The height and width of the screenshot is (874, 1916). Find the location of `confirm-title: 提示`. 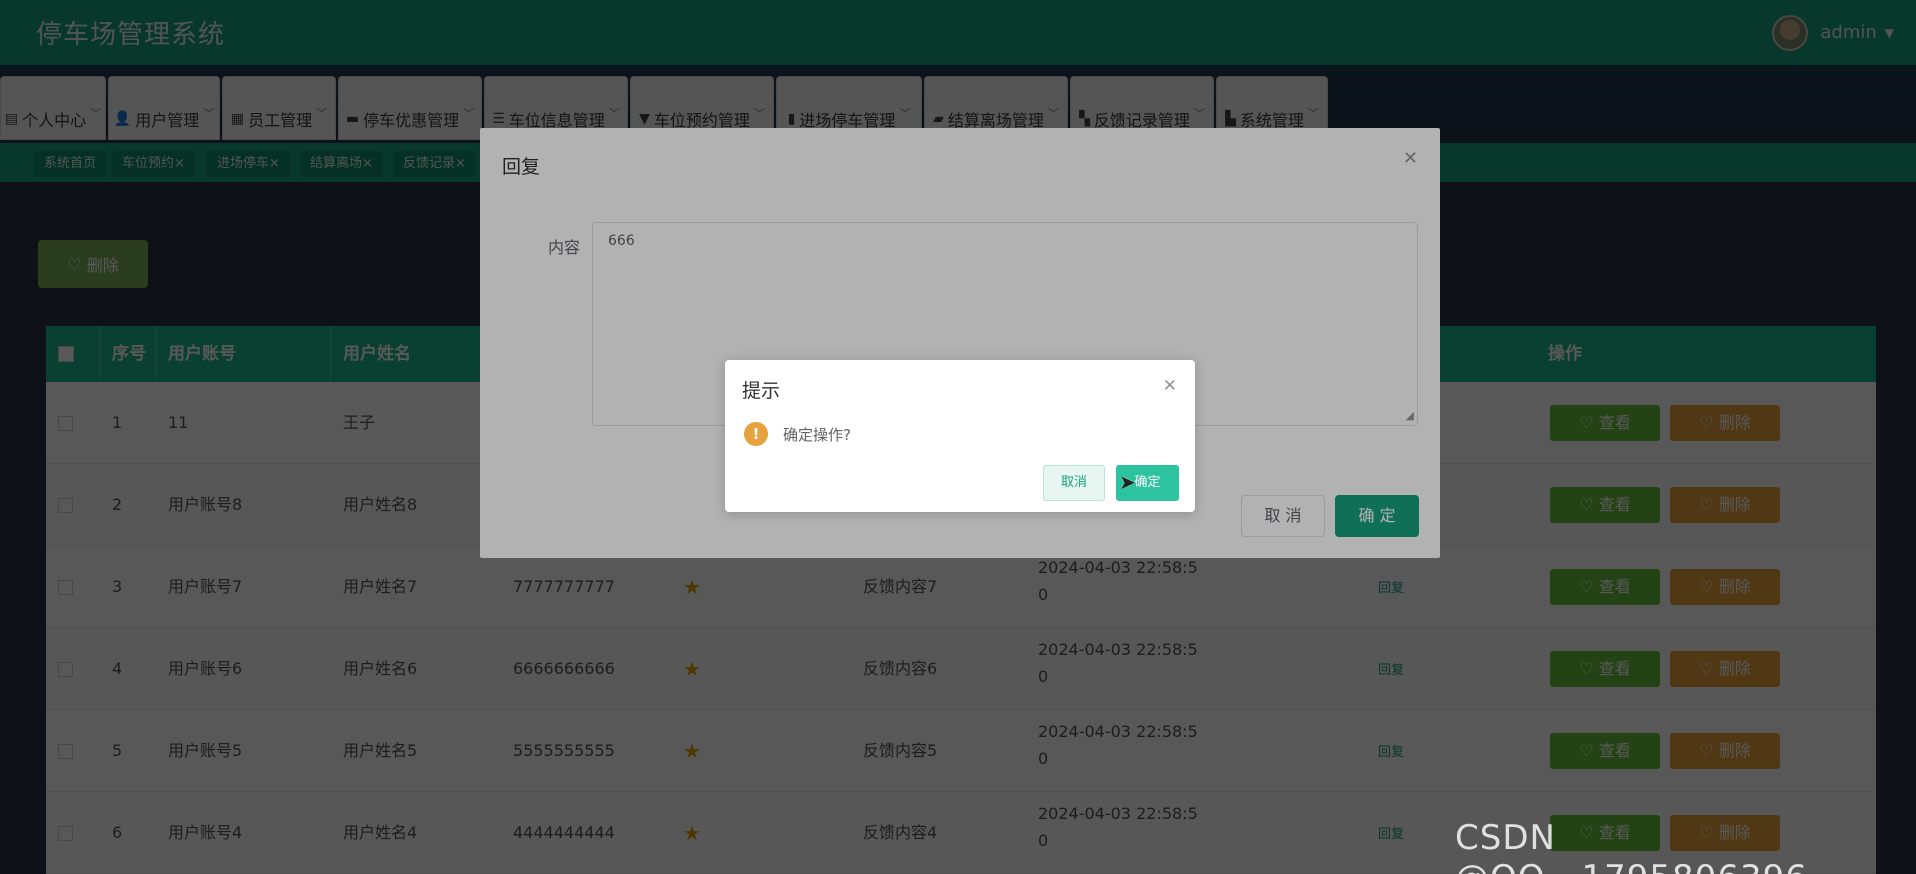

confirm-title: 提示 is located at coordinates (761, 391).